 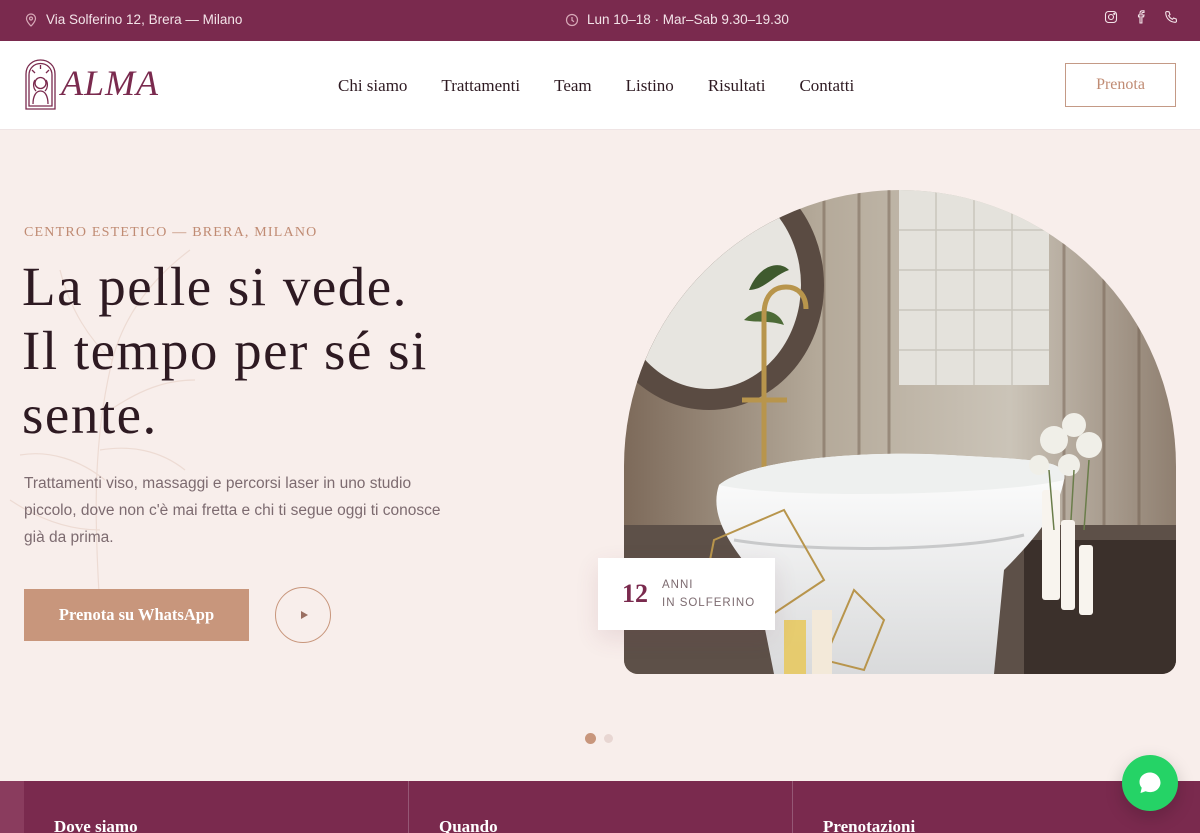 I want to click on book-button: Prenota, so click(x=1120, y=85).